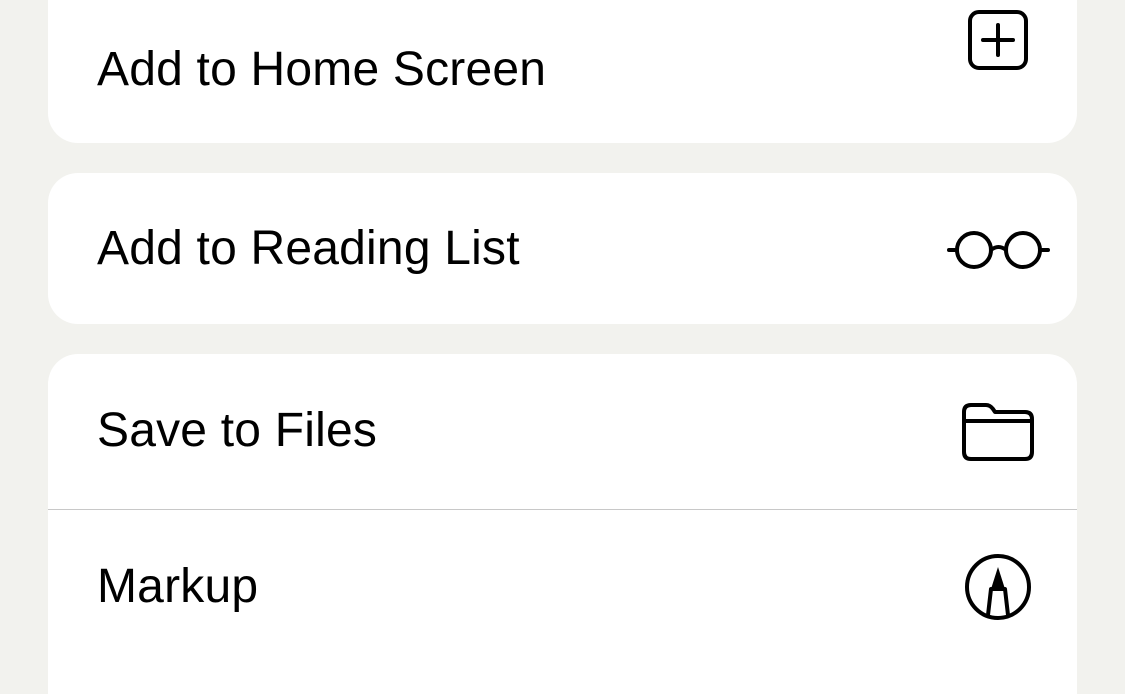 The image size is (1125, 694). I want to click on save-to-files-label: Save to Files, so click(237, 430).